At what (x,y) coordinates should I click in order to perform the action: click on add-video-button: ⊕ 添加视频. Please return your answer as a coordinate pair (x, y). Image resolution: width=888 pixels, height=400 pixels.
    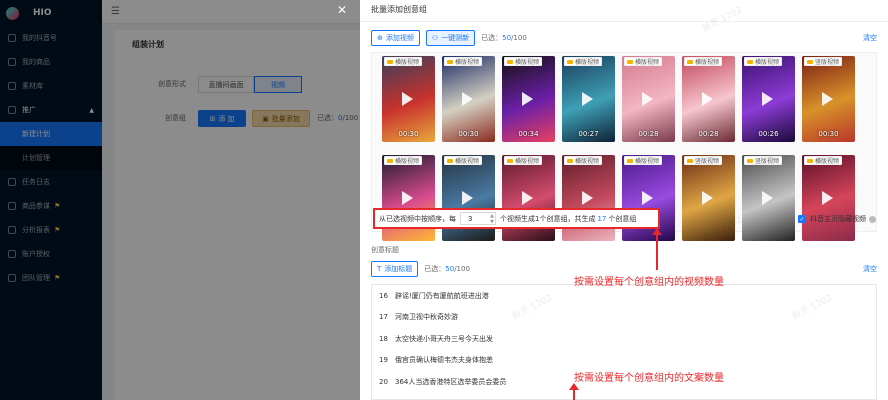
    Looking at the image, I should click on (395, 38).